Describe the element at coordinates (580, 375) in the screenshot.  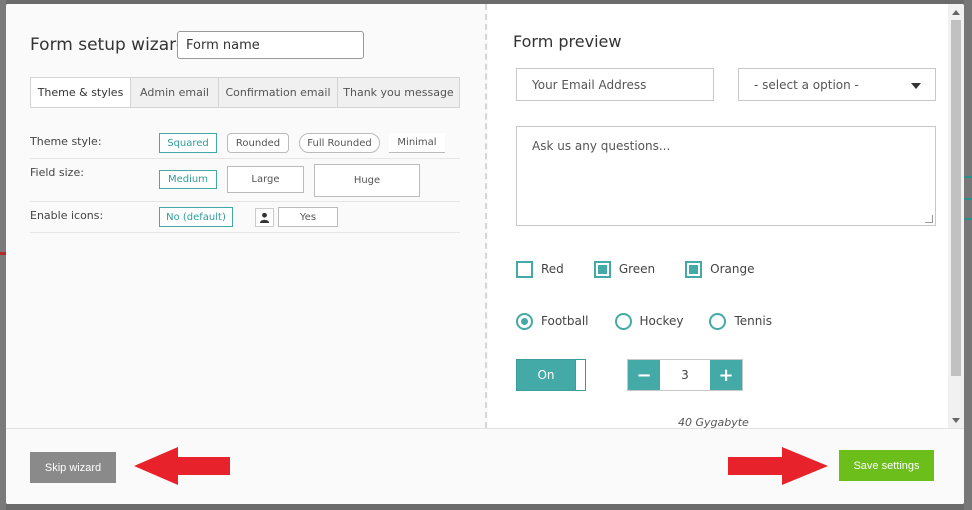
I see `toggle-knob` at that location.